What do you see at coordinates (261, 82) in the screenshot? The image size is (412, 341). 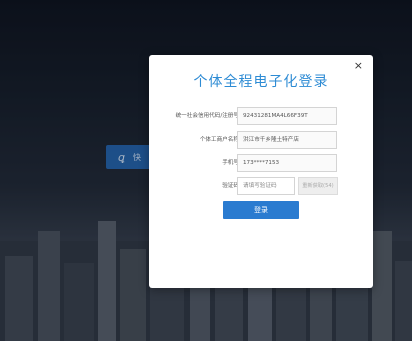 I see `modal-title: 个体全程电子化登录` at bounding box center [261, 82].